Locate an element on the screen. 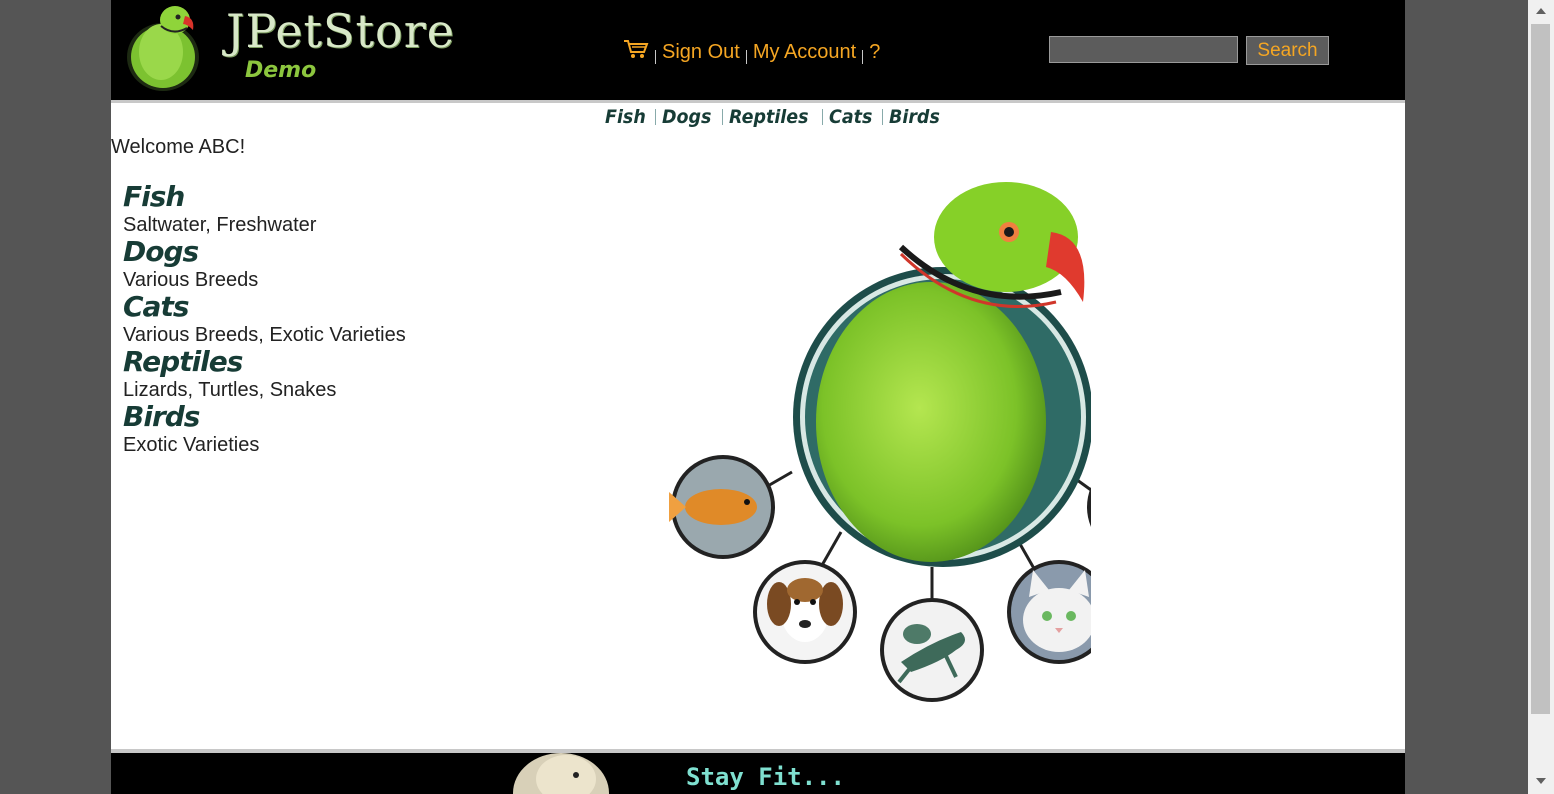 The image size is (1554, 794). sidebar-category-fish: Fish Saltwater, Freshwater is located at coordinates (323, 208).